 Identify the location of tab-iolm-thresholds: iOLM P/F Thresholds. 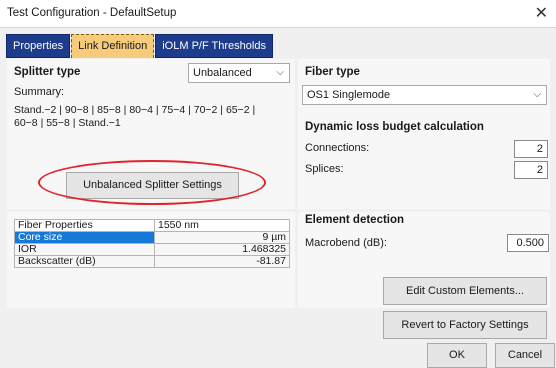
(214, 46).